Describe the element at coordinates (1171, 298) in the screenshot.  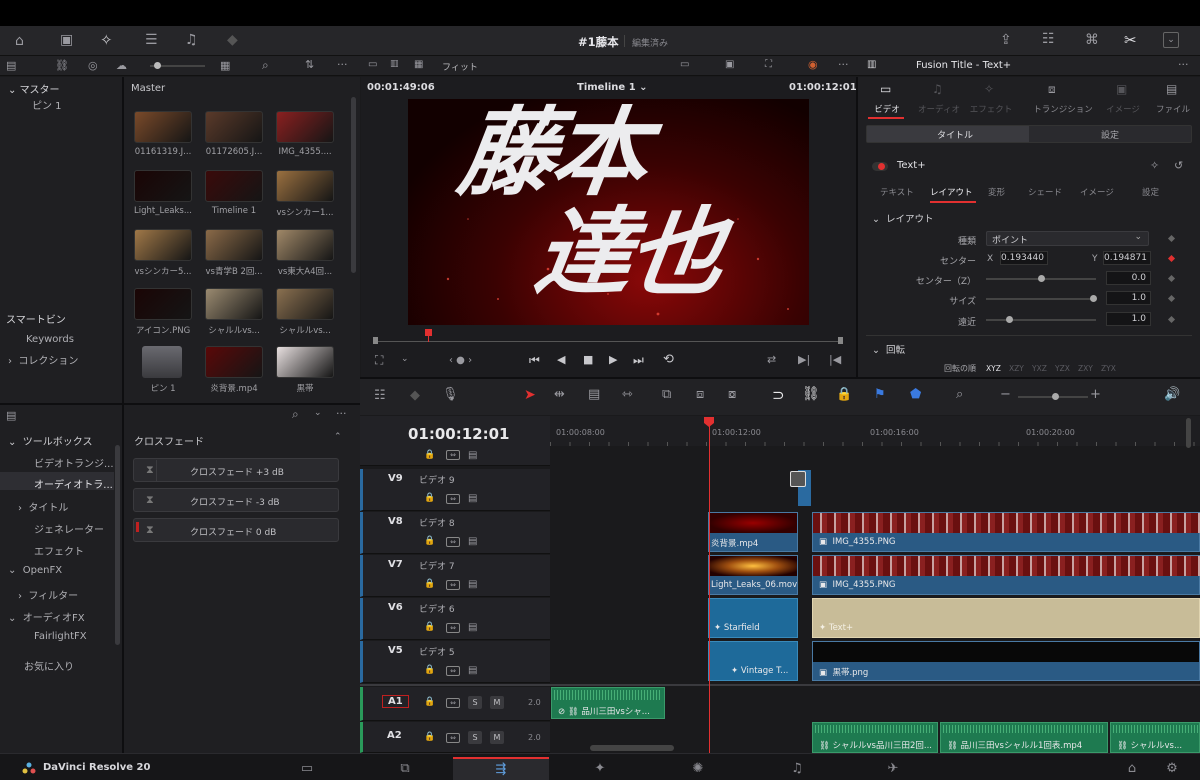
I see `keyframe-icon` at that location.